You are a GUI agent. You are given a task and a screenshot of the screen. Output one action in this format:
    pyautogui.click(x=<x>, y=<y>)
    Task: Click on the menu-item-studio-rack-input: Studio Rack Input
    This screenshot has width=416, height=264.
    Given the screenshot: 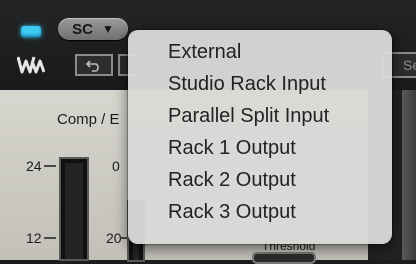 What is the action you would take?
    pyautogui.click(x=260, y=84)
    